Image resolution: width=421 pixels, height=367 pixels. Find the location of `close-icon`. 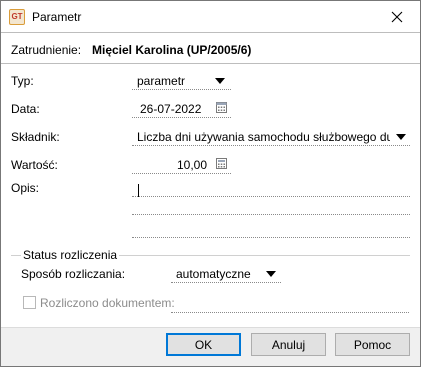

close-icon is located at coordinates (397, 16).